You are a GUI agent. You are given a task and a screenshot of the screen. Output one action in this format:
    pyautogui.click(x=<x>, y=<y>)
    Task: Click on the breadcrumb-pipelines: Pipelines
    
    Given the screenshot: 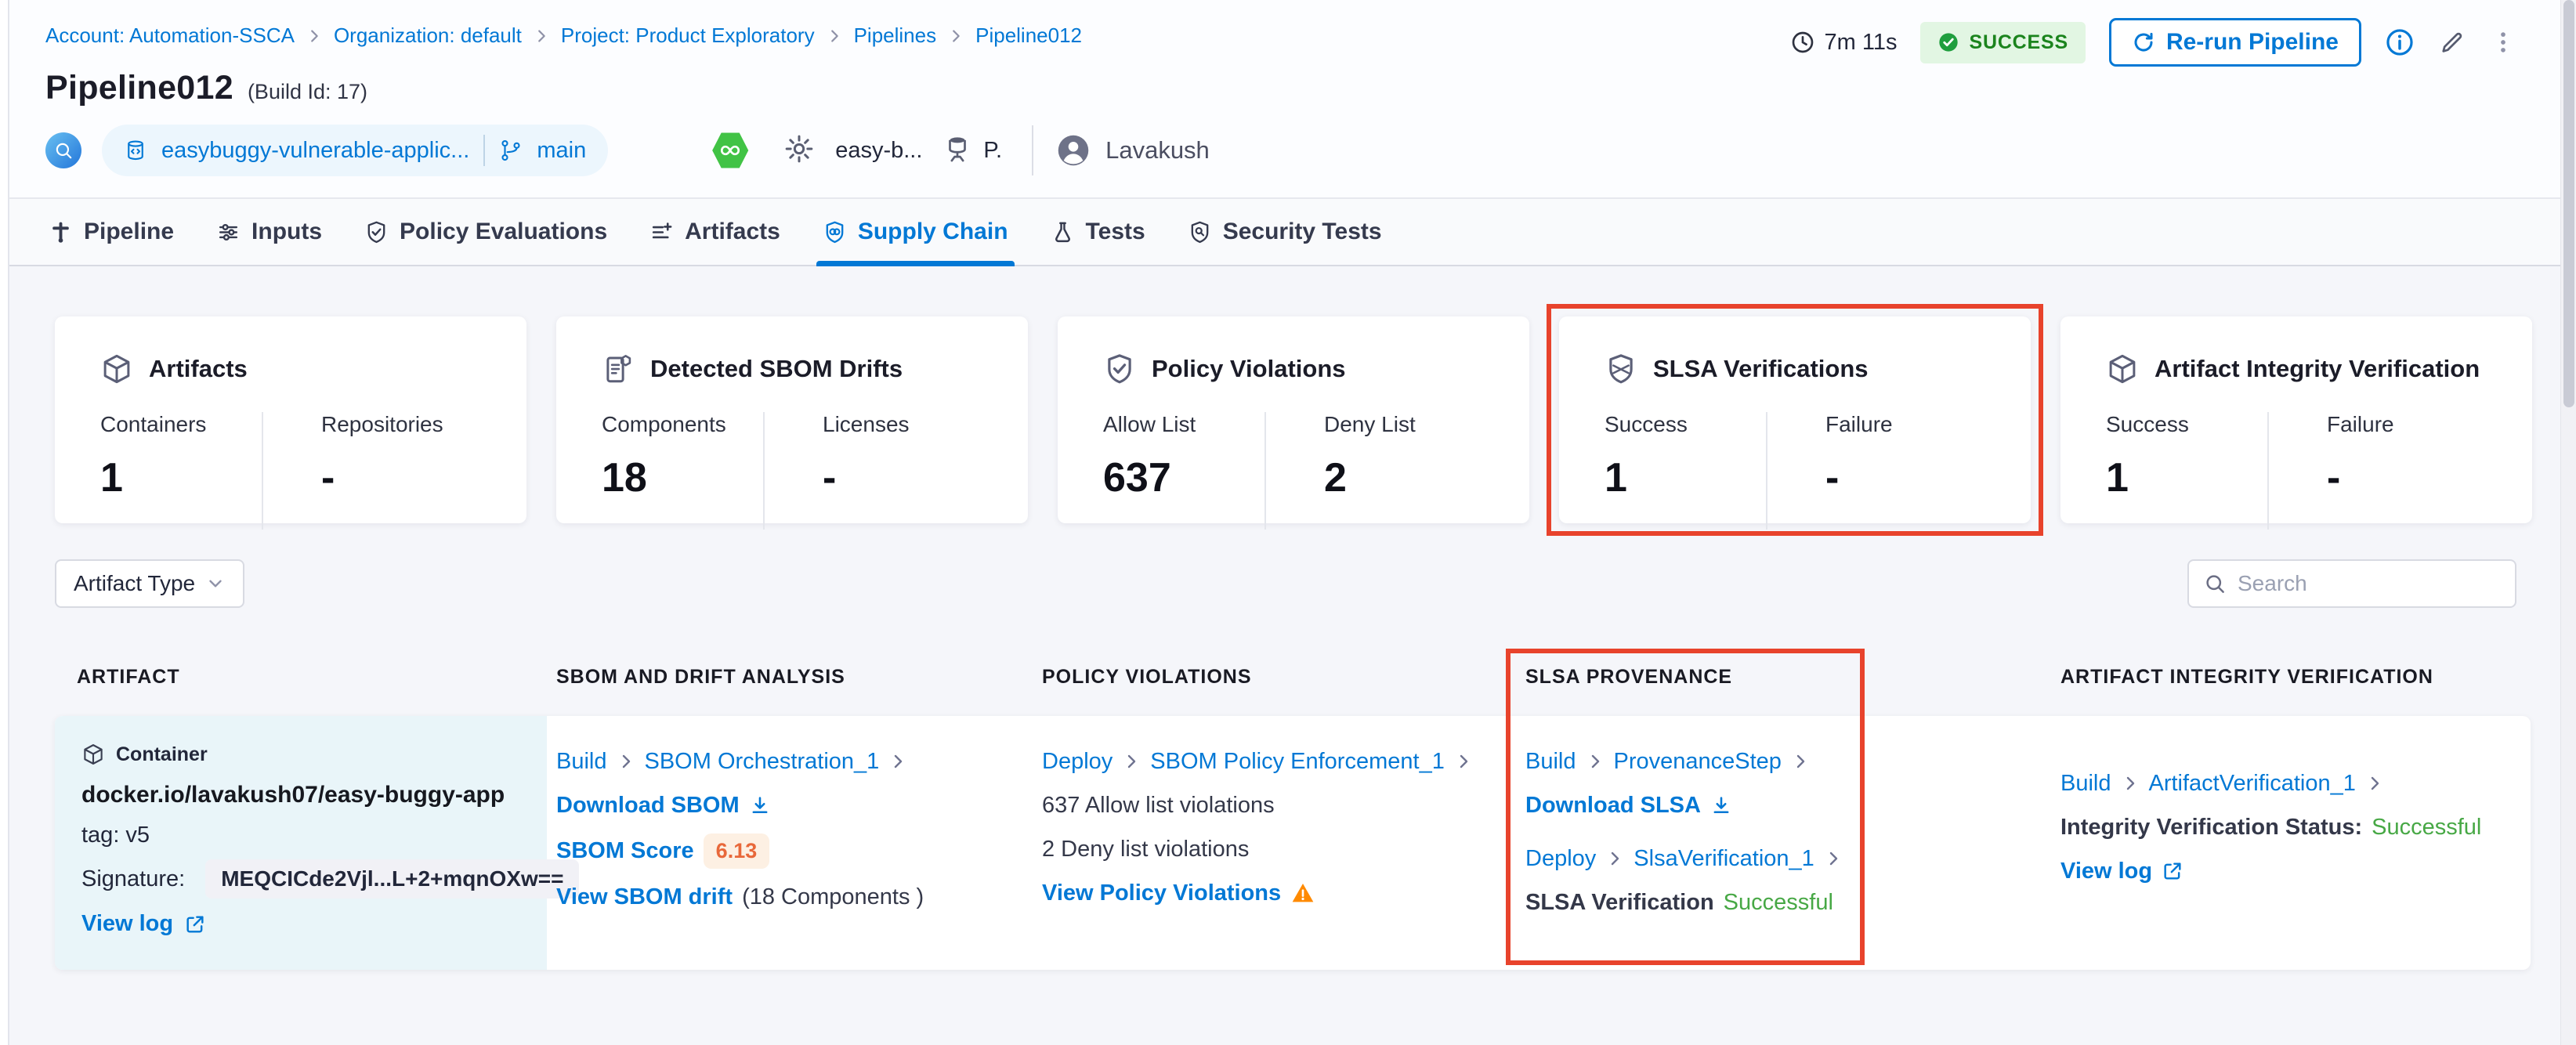 What is the action you would take?
    pyautogui.click(x=895, y=36)
    